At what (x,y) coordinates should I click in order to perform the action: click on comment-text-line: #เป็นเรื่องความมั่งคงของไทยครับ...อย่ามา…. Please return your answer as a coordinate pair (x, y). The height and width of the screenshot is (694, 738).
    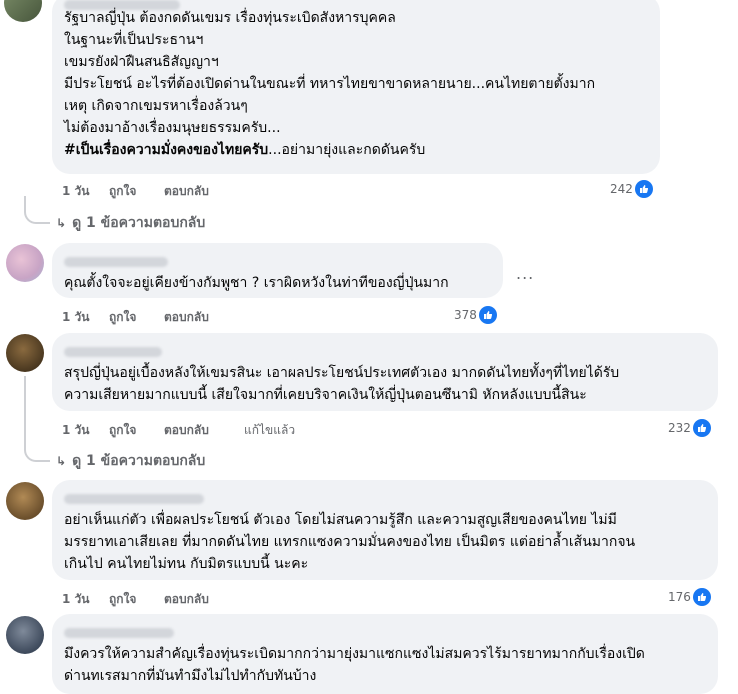
    Looking at the image, I should click on (244, 150).